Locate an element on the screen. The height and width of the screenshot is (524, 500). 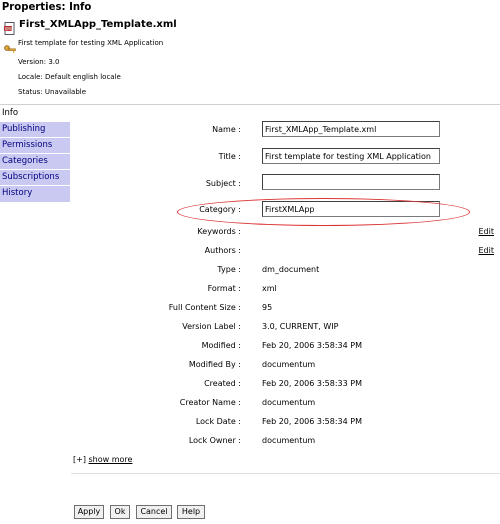
header-divider is located at coordinates (250, 104).